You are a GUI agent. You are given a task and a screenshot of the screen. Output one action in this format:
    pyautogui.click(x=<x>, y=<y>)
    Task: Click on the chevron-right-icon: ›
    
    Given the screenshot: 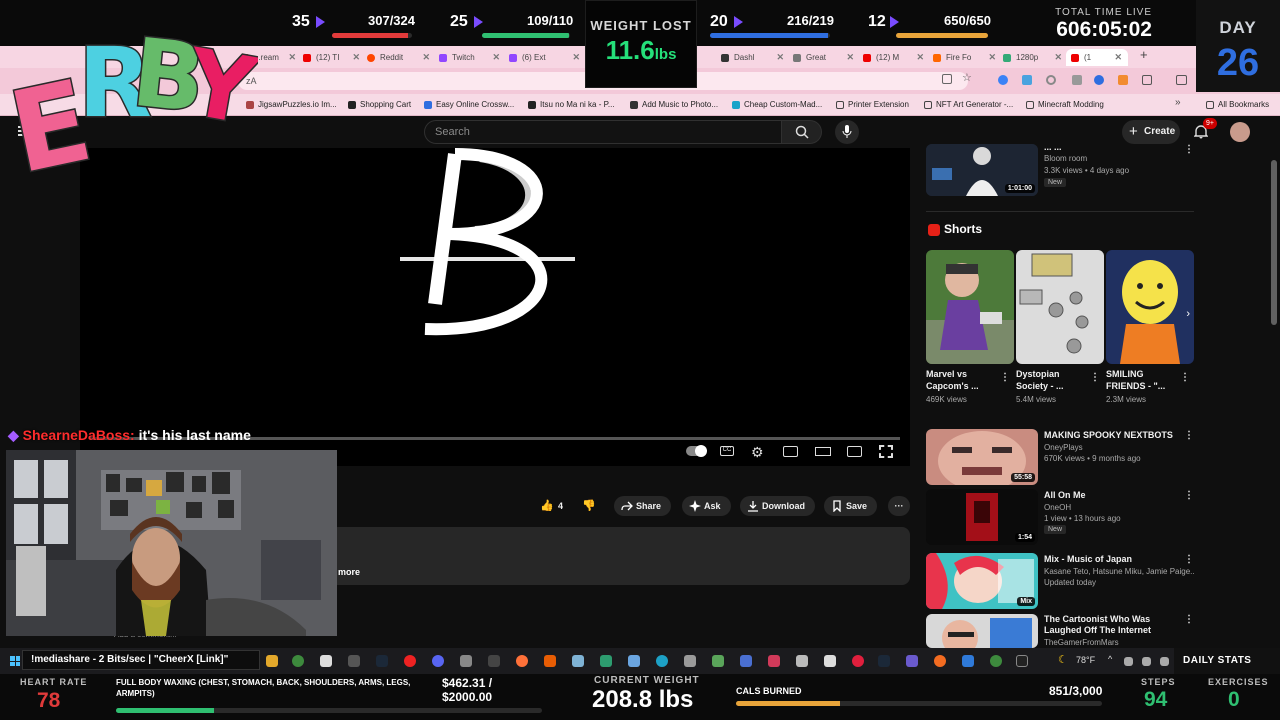 What is the action you would take?
    pyautogui.click(x=1188, y=314)
    